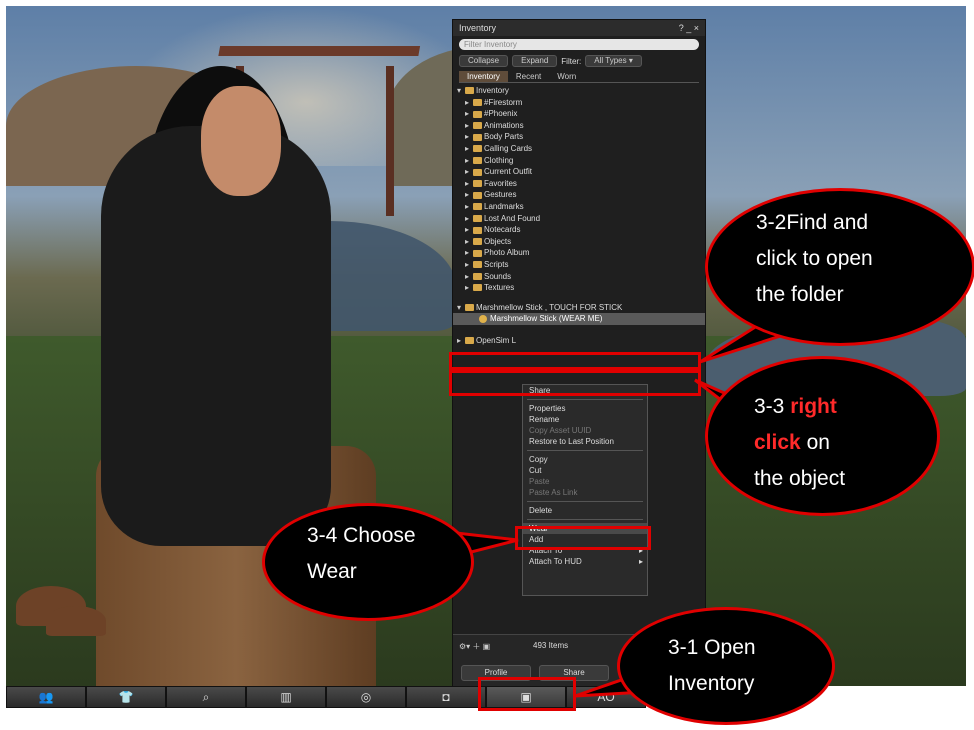 Image resolution: width=974 pixels, height=730 pixels. Describe the element at coordinates (769, 406) in the screenshot. I see `callout-step: 3-3` at that location.